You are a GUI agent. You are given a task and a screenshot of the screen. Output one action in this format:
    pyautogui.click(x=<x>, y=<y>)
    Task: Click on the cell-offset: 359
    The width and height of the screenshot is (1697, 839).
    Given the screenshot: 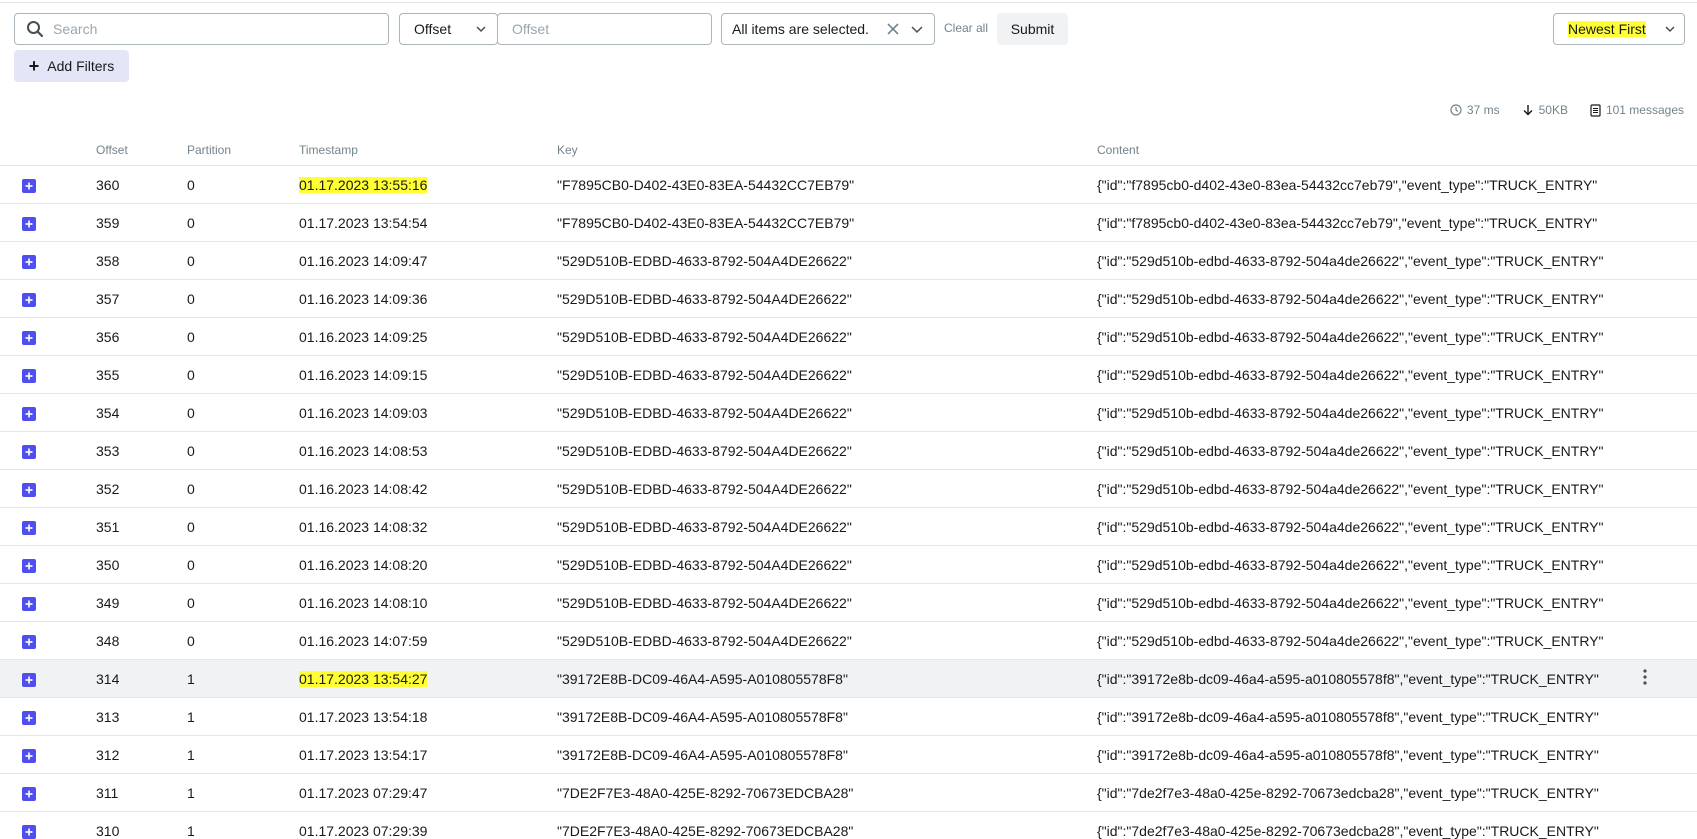 What is the action you would take?
    pyautogui.click(x=141, y=222)
    